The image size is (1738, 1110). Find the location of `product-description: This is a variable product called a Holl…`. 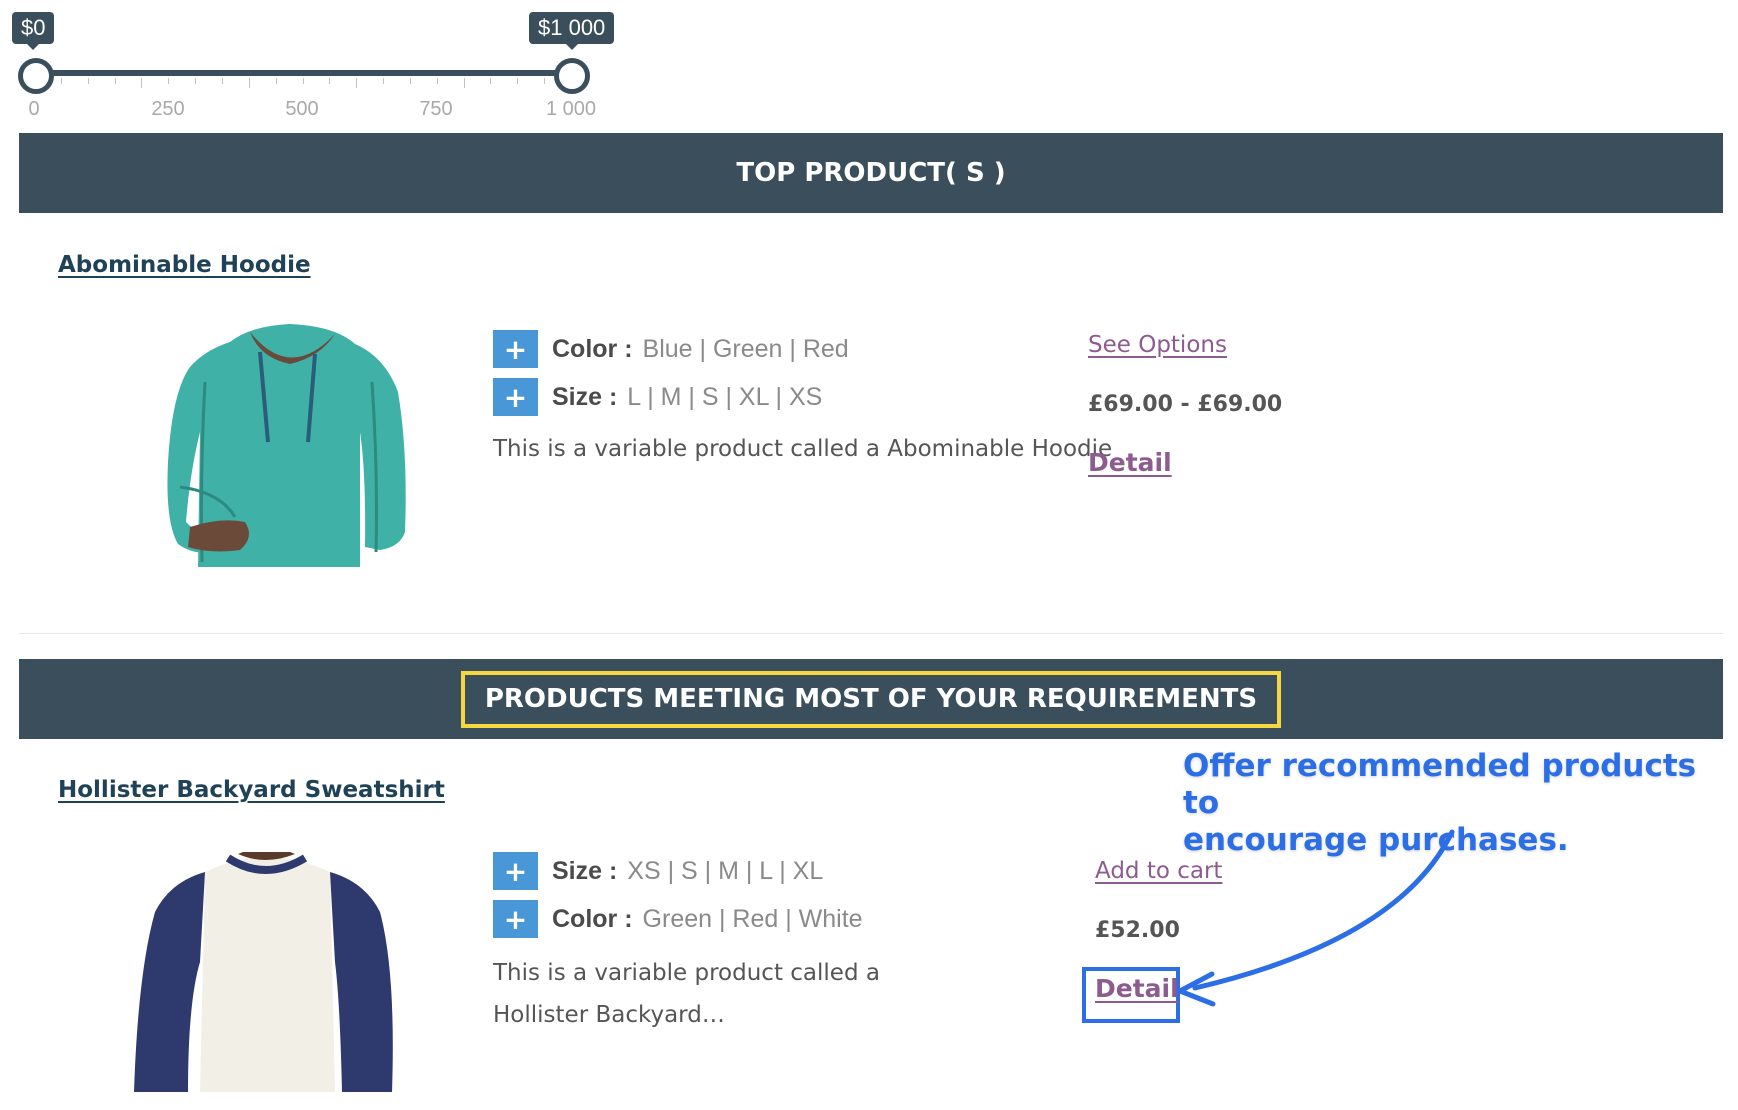

product-description: This is a variable product called a Holl… is located at coordinates (686, 994).